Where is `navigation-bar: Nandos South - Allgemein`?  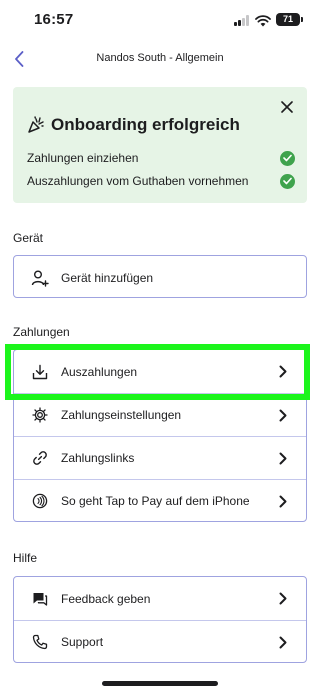
navigation-bar: Nandos South - Allgemein is located at coordinates (160, 59).